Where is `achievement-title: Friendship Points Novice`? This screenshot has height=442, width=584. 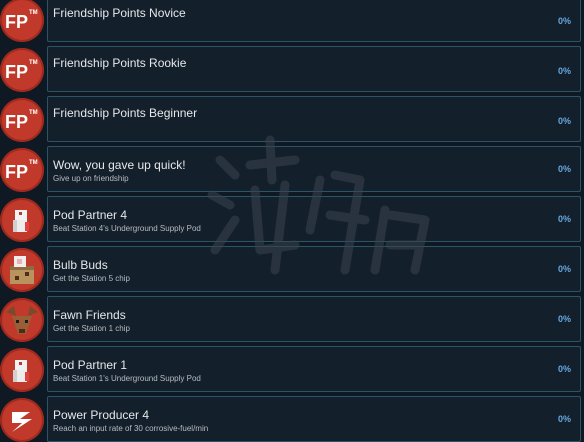 achievement-title: Friendship Points Novice is located at coordinates (119, 13).